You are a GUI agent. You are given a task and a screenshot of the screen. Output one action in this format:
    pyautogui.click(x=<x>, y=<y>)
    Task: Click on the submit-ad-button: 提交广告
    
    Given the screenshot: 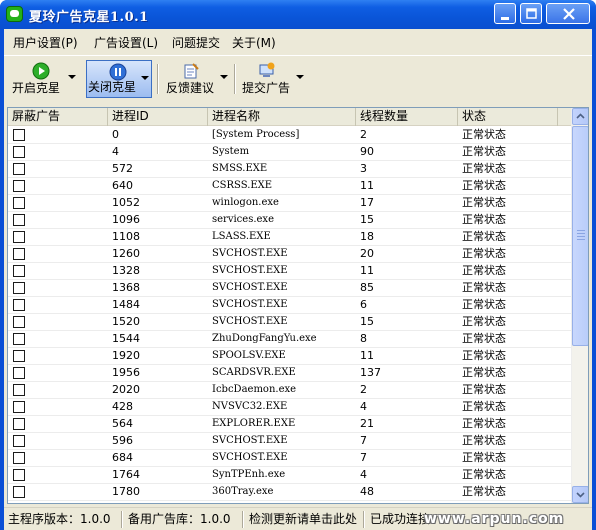 What is the action you would take?
    pyautogui.click(x=273, y=79)
    